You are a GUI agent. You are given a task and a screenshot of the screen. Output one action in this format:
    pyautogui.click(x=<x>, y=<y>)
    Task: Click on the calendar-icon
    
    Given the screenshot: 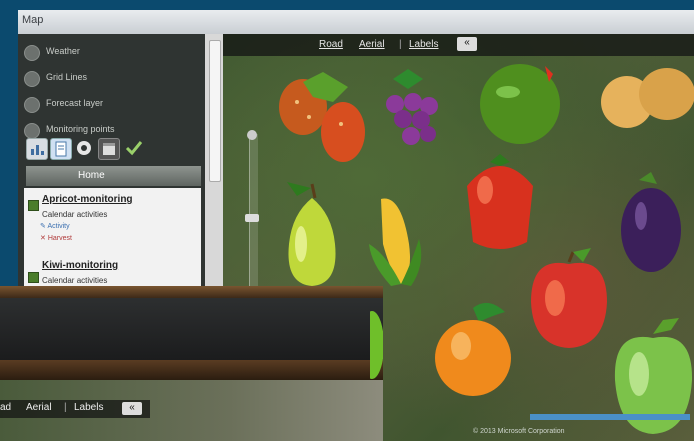 What is the action you would take?
    pyautogui.click(x=109, y=149)
    